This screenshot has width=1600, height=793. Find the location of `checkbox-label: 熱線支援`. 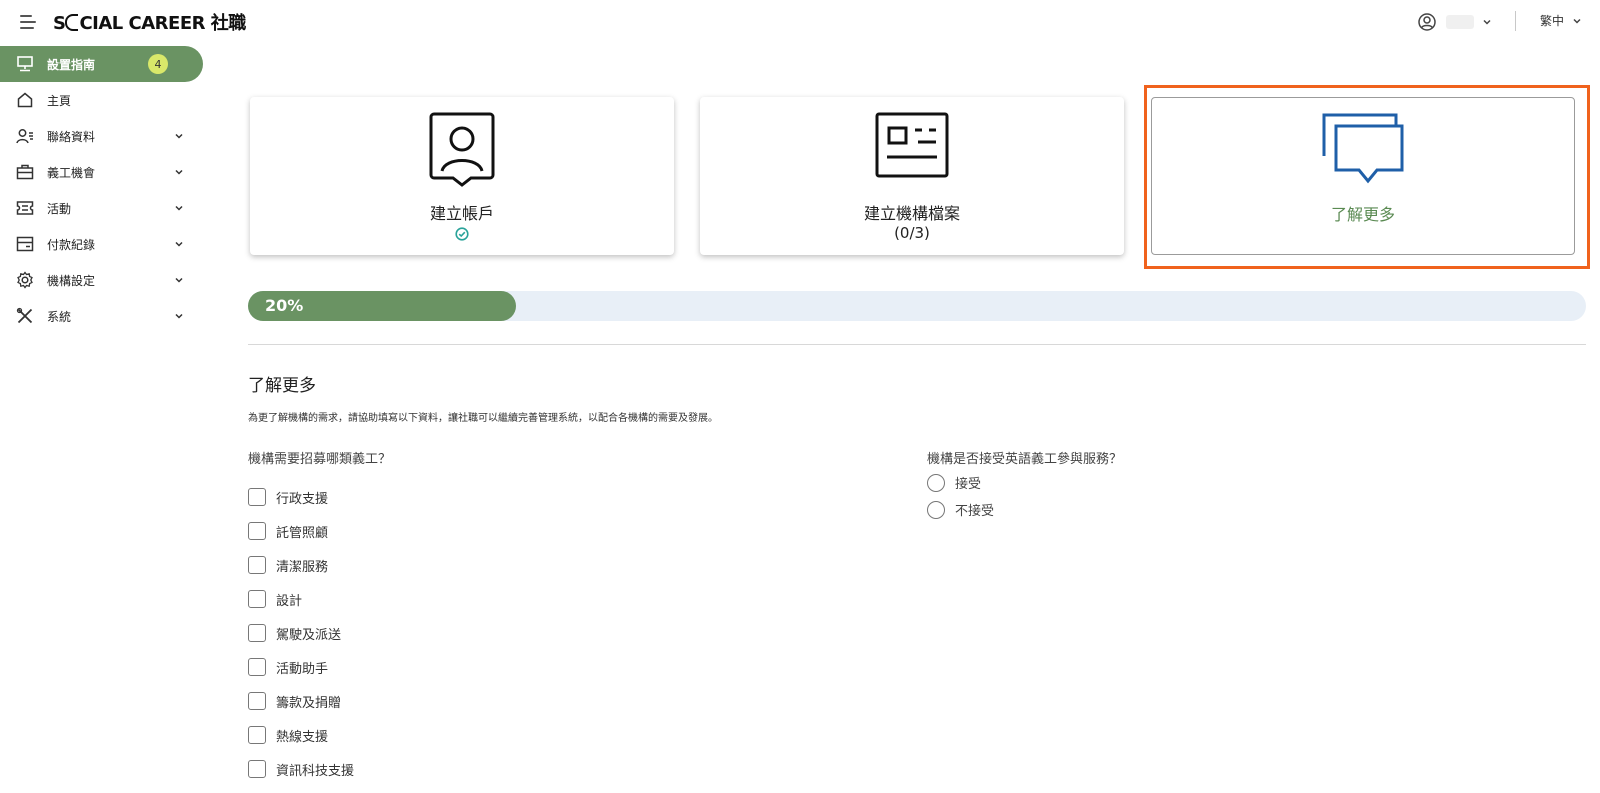

checkbox-label: 熱線支援 is located at coordinates (302, 737).